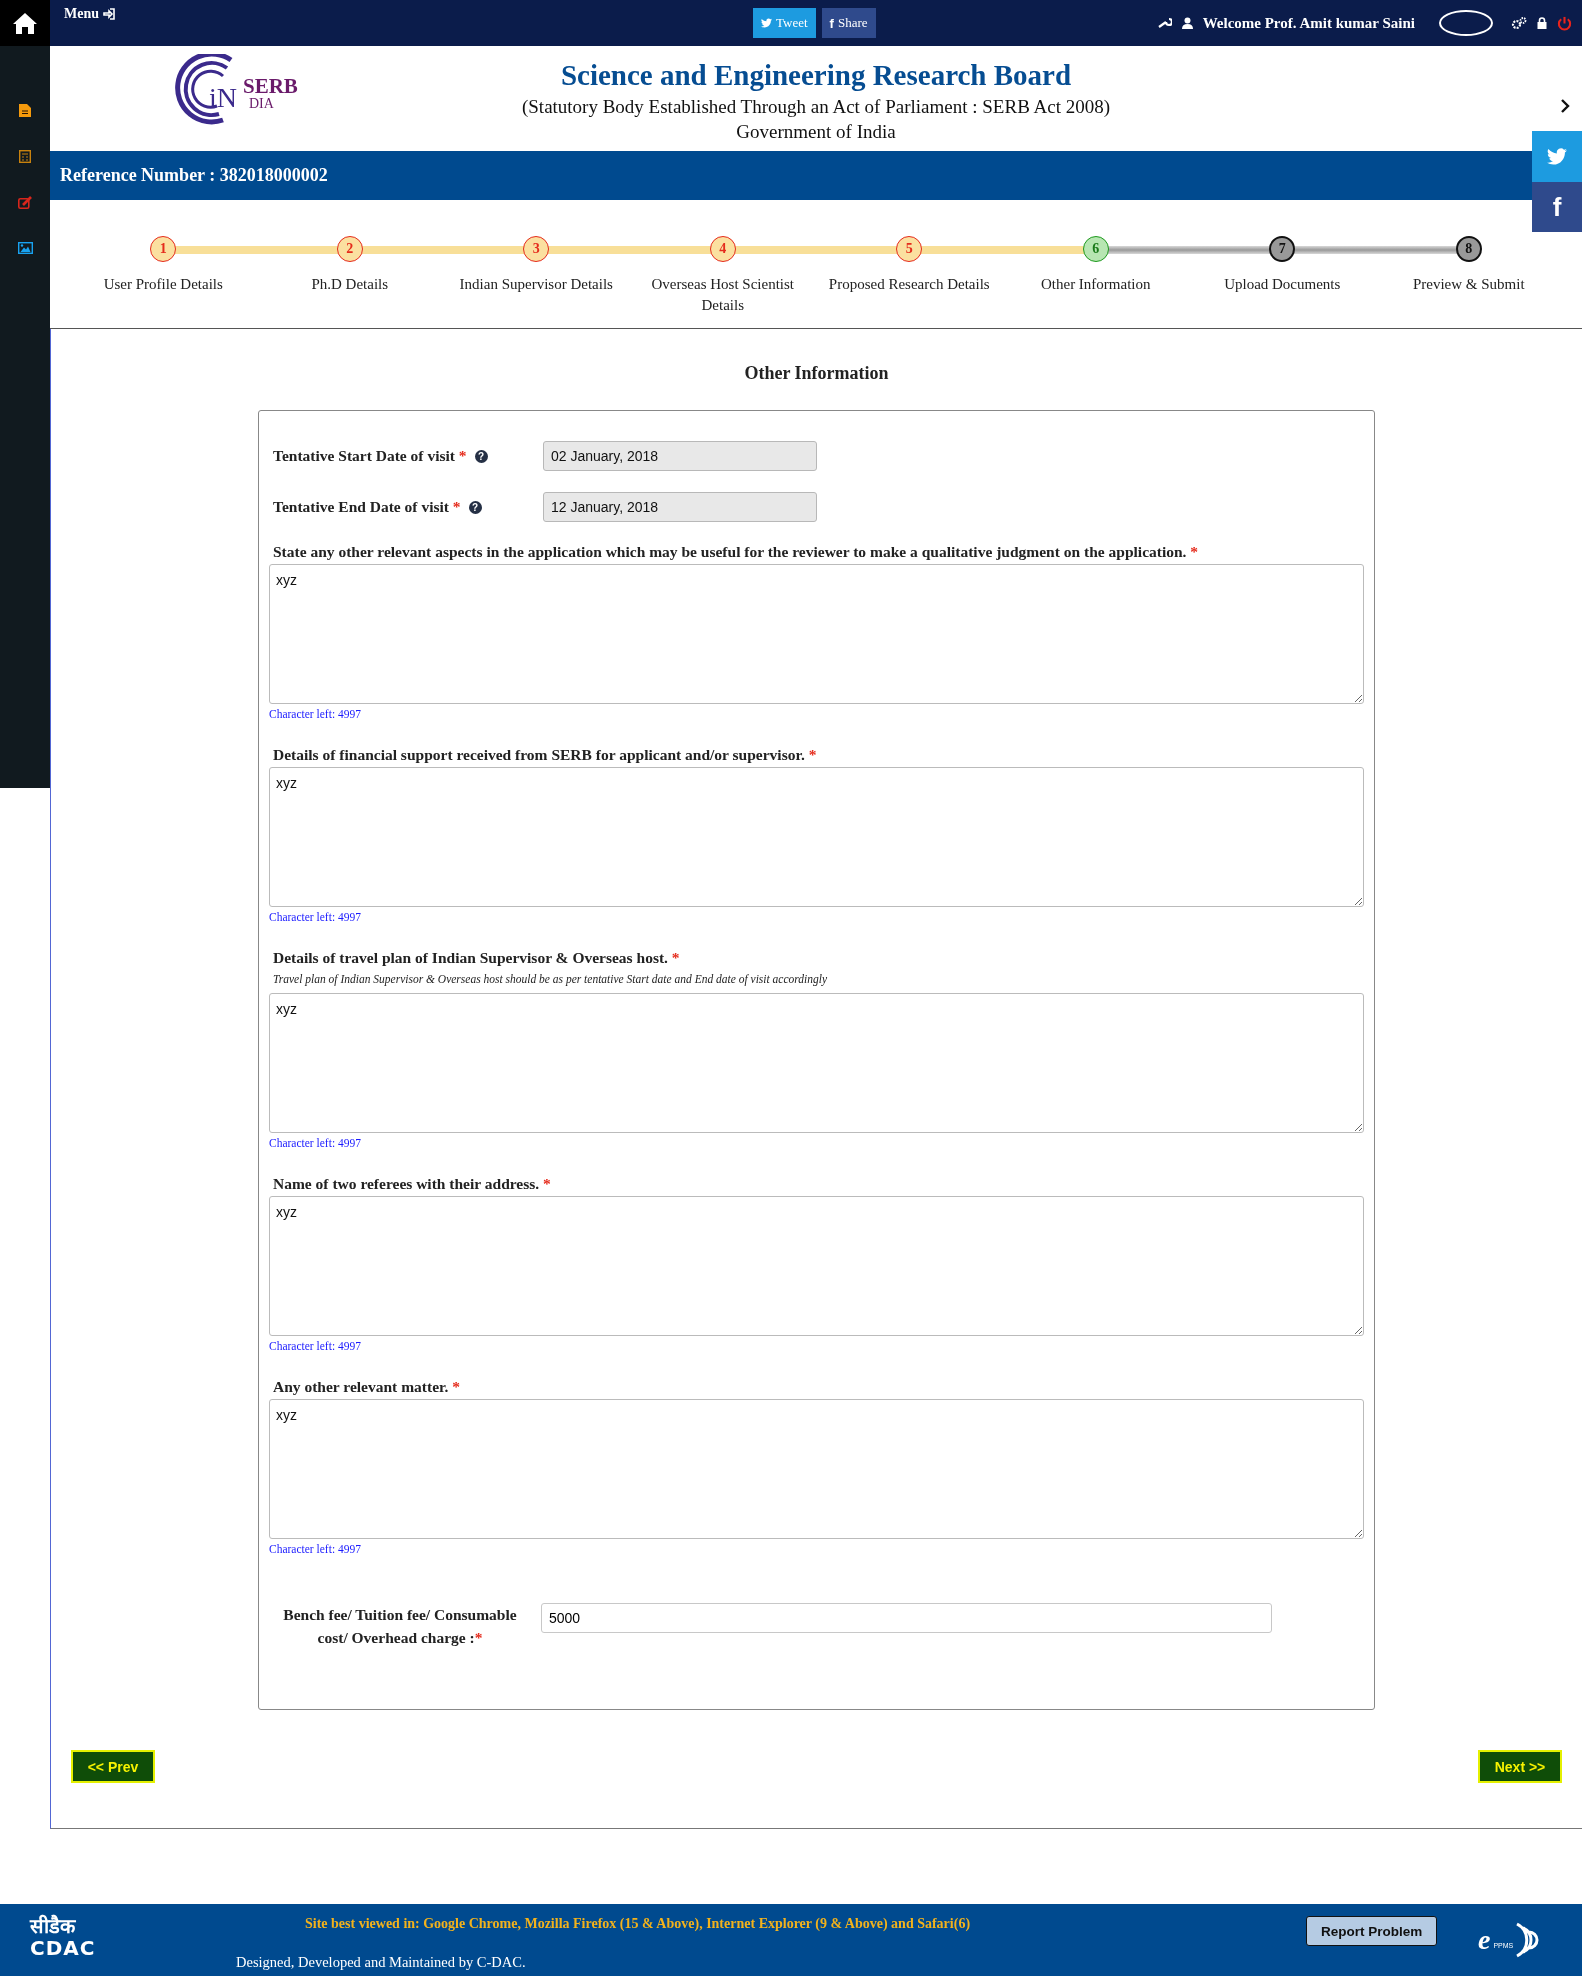 This screenshot has height=1976, width=1582. Describe the element at coordinates (476, 958) in the screenshot. I see `field-label: Details of travel plan of Indian Supervisor & Overseas host. *` at that location.